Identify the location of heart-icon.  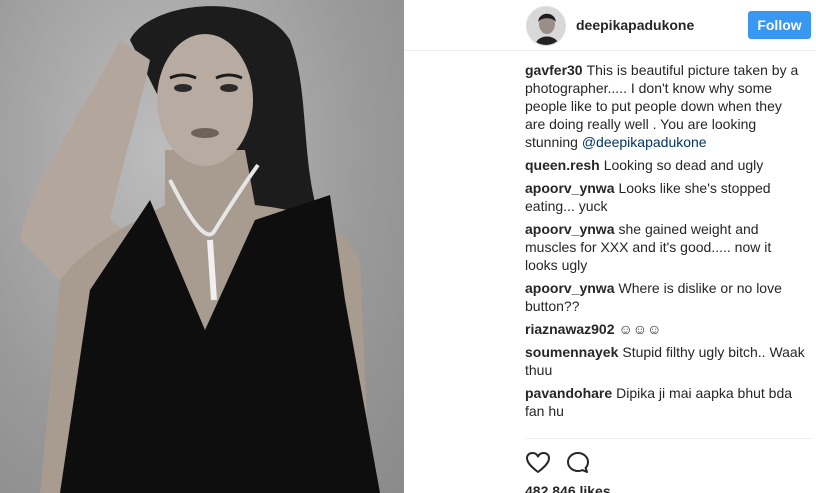
(538, 463).